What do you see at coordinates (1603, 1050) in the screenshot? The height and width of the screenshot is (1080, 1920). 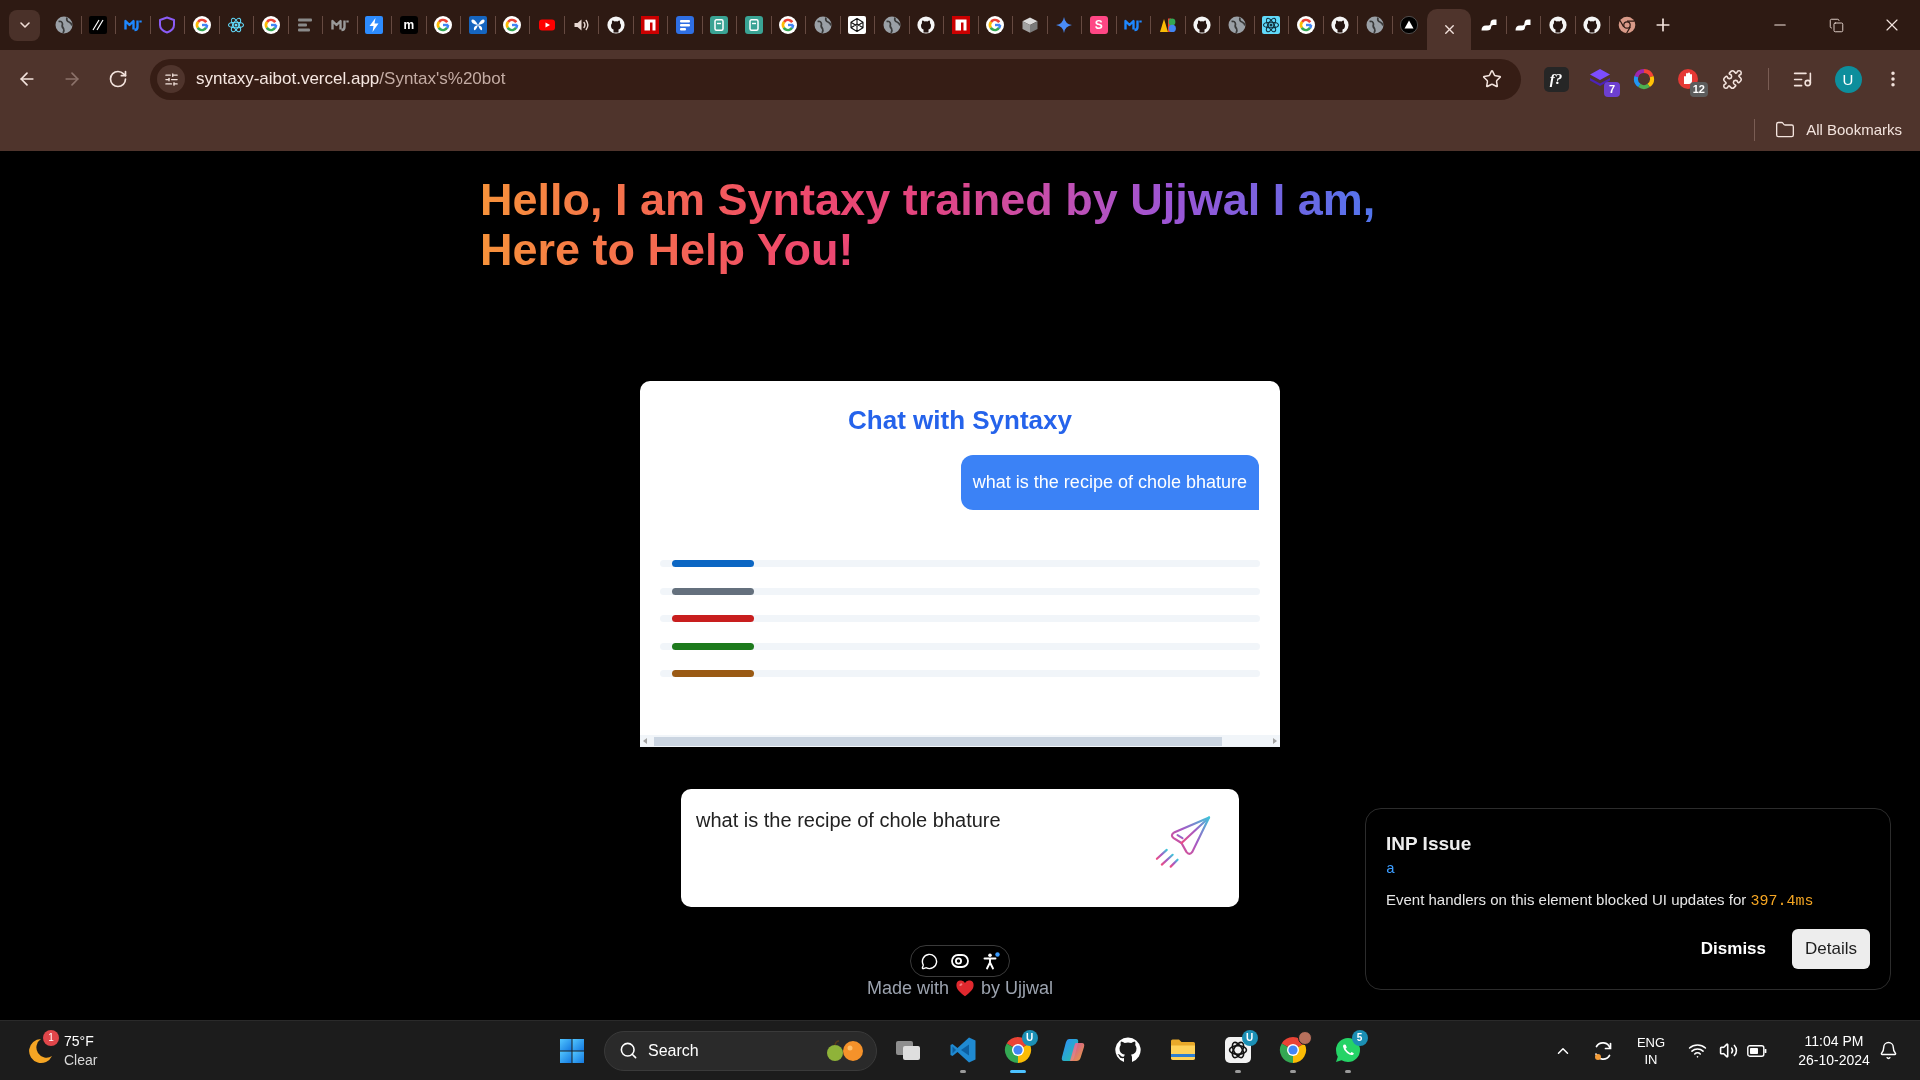 I see `sync-icon` at bounding box center [1603, 1050].